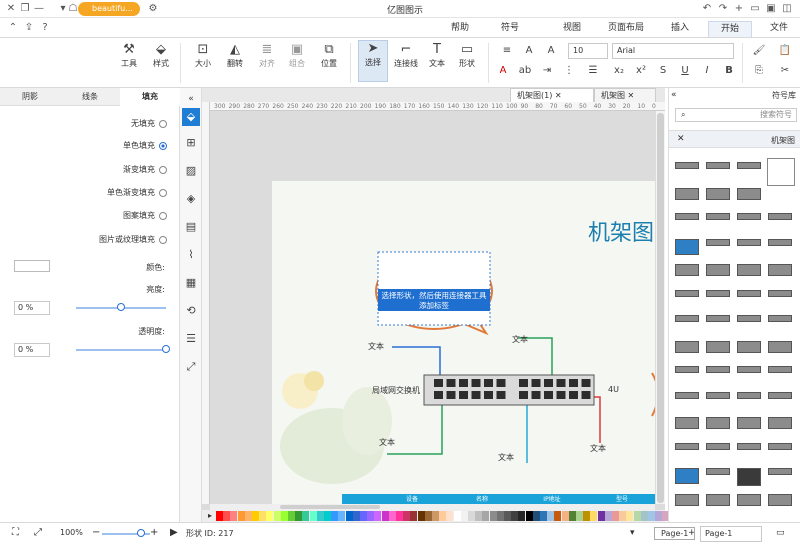 The image size is (800, 544). What do you see at coordinates (621, 231) in the screenshot?
I see `diagram-title: 机架图` at bounding box center [621, 231].